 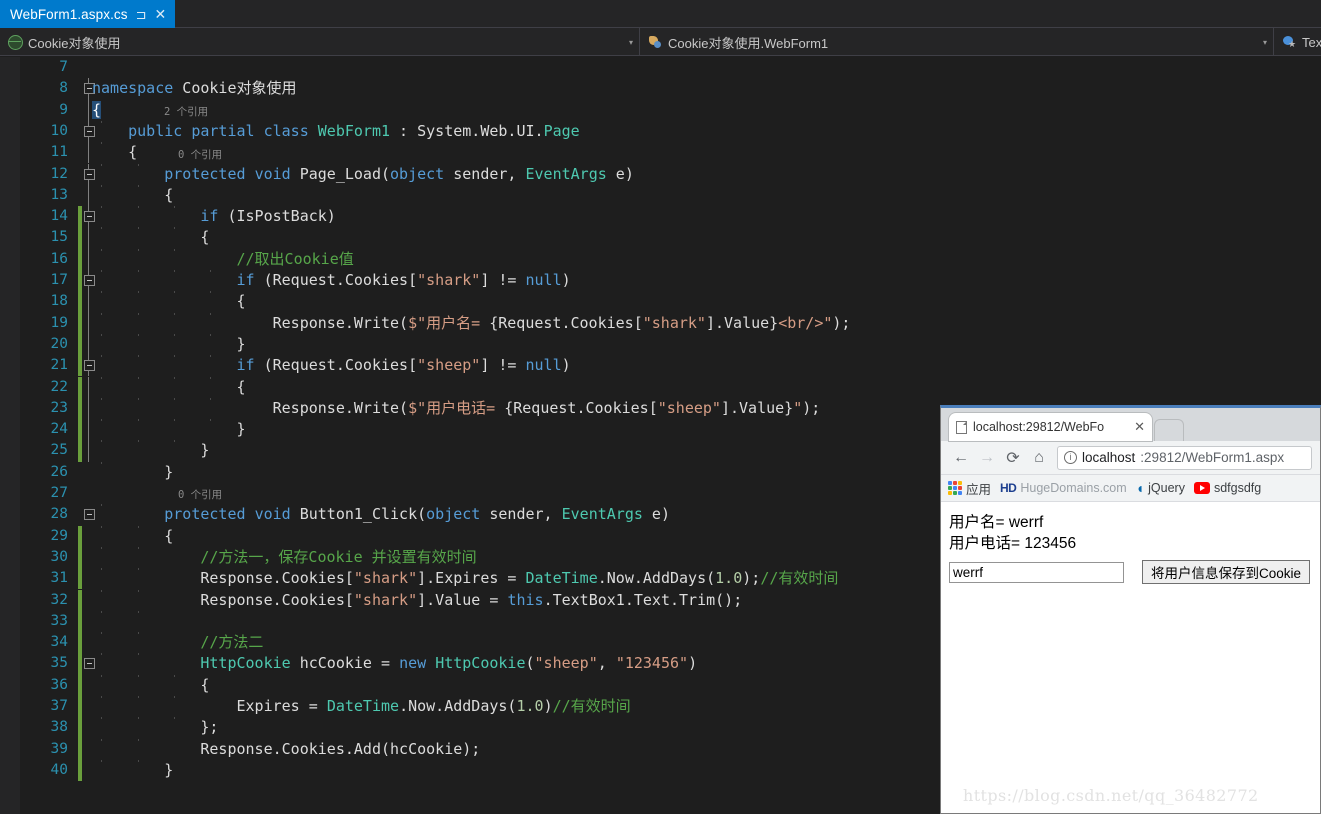 What do you see at coordinates (59, 173) in the screenshot?
I see `line-number: 12` at bounding box center [59, 173].